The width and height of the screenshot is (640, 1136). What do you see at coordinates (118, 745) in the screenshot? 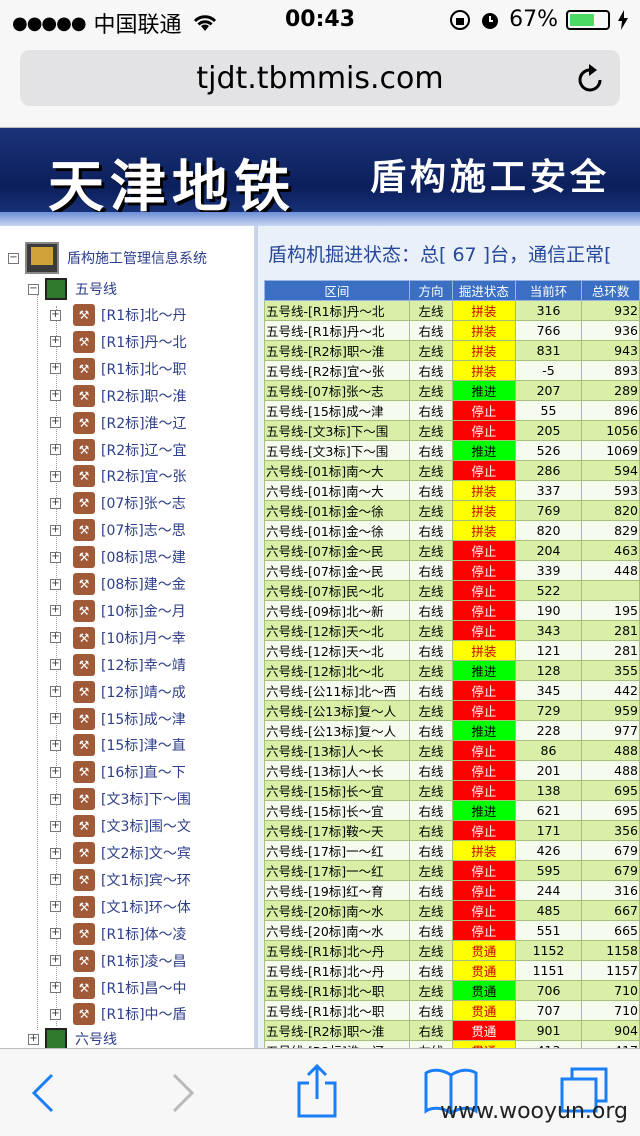
I see `sidebar-item: + ⚒ [15标]津～直` at bounding box center [118, 745].